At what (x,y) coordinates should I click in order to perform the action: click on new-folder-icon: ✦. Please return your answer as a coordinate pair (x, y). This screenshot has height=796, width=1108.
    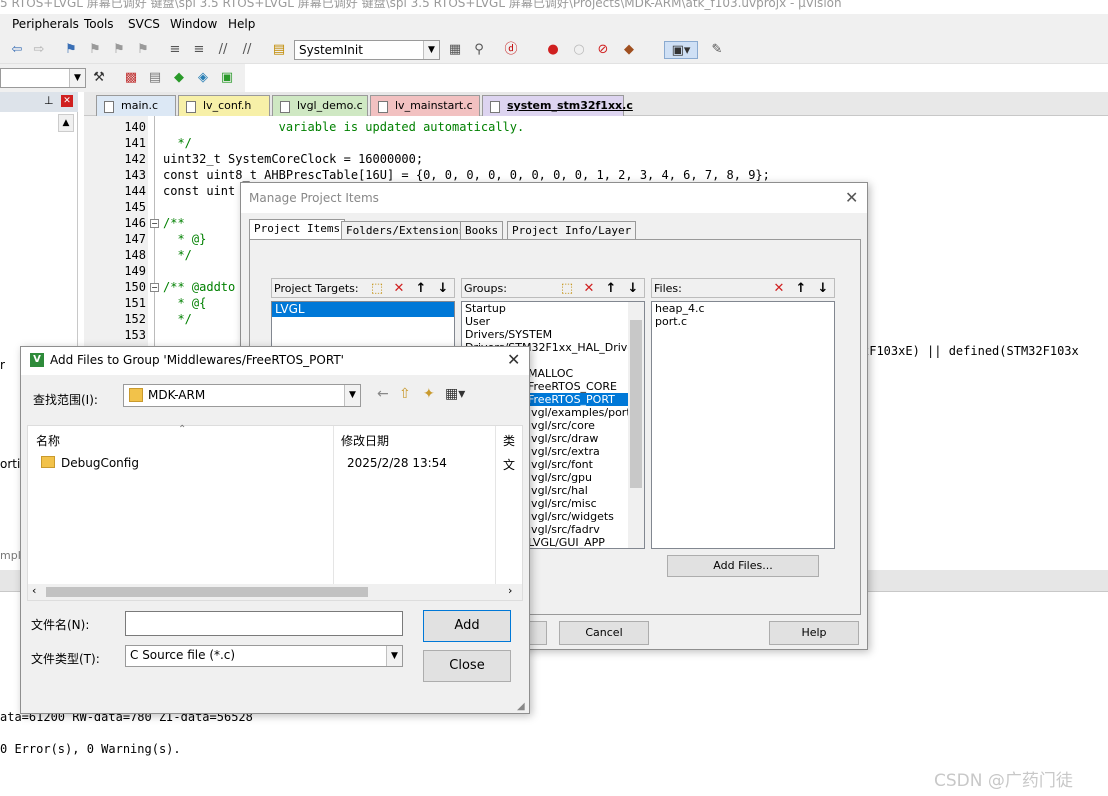
    Looking at the image, I should click on (429, 394).